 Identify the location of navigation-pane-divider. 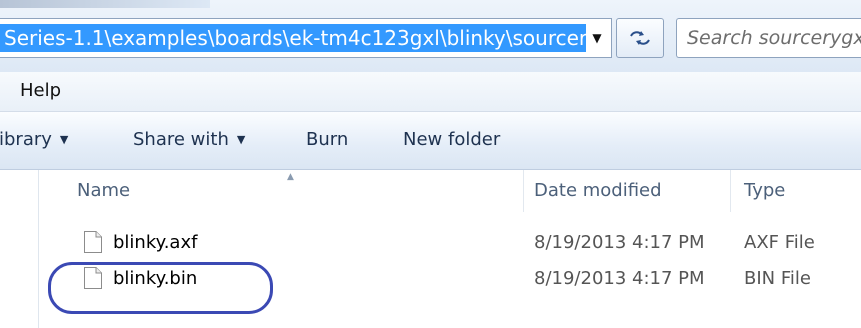
(38, 249).